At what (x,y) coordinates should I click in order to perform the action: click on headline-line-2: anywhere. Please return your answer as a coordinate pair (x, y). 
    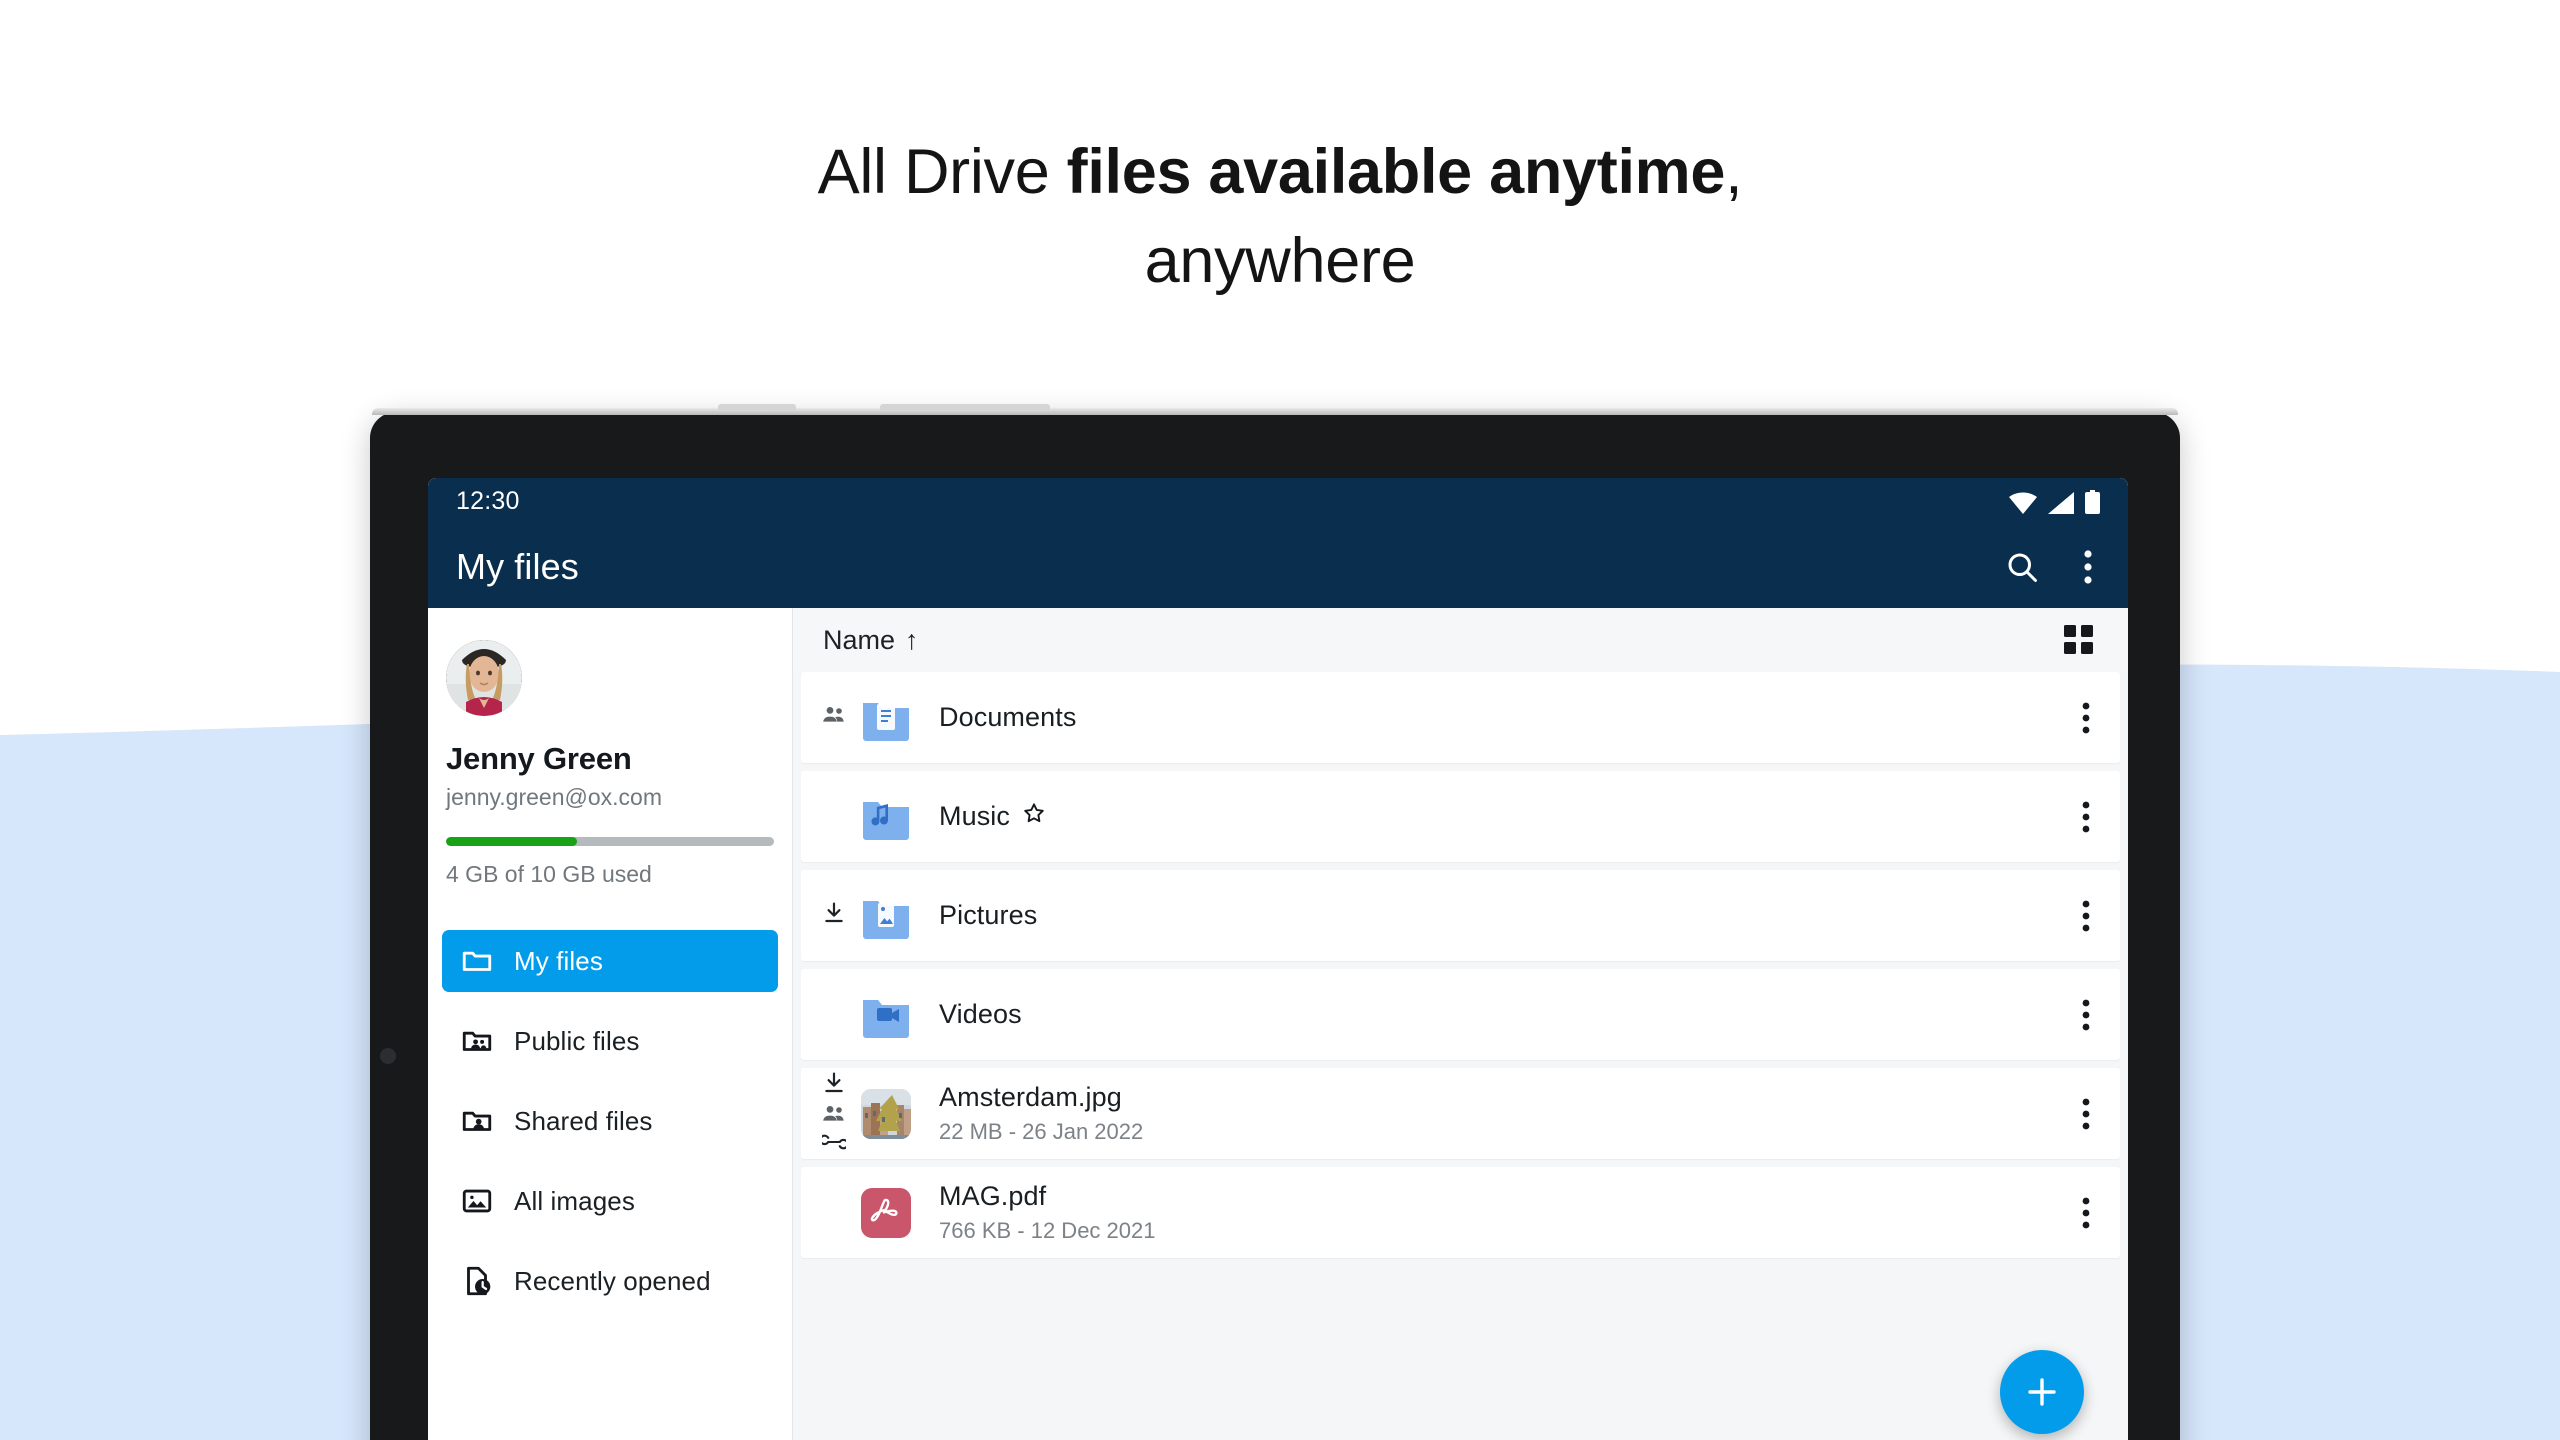
    Looking at the image, I should click on (1280, 261).